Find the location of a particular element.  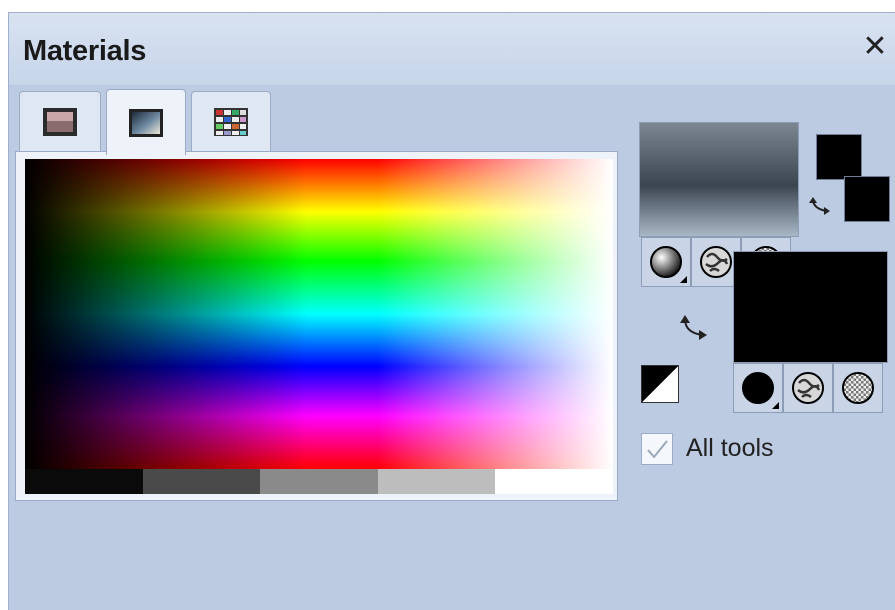

sphere-gradient-icon is located at coordinates (666, 262).